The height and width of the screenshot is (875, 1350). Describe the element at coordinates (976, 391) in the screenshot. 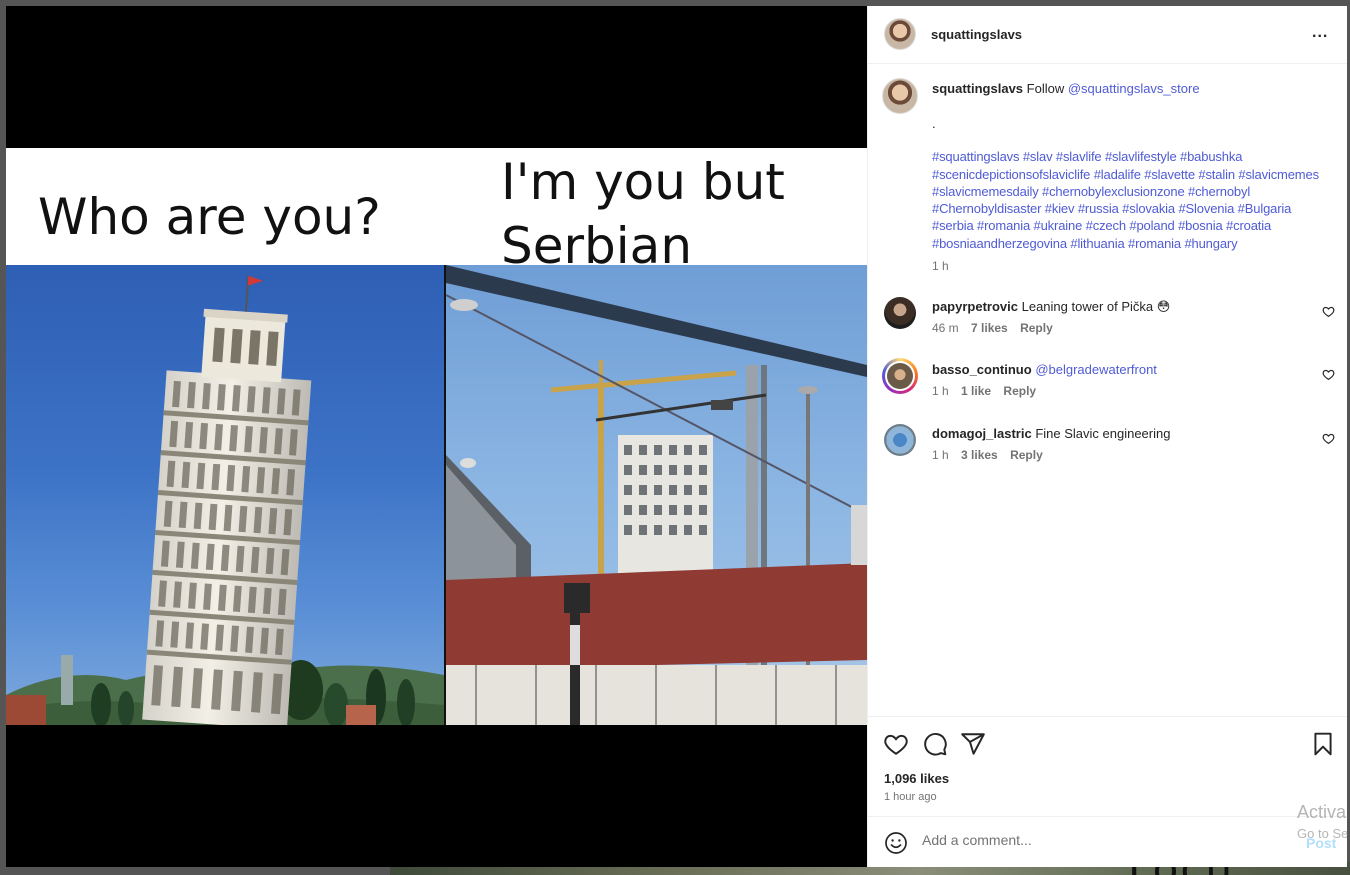

I see `comment-likes: 1 like` at that location.